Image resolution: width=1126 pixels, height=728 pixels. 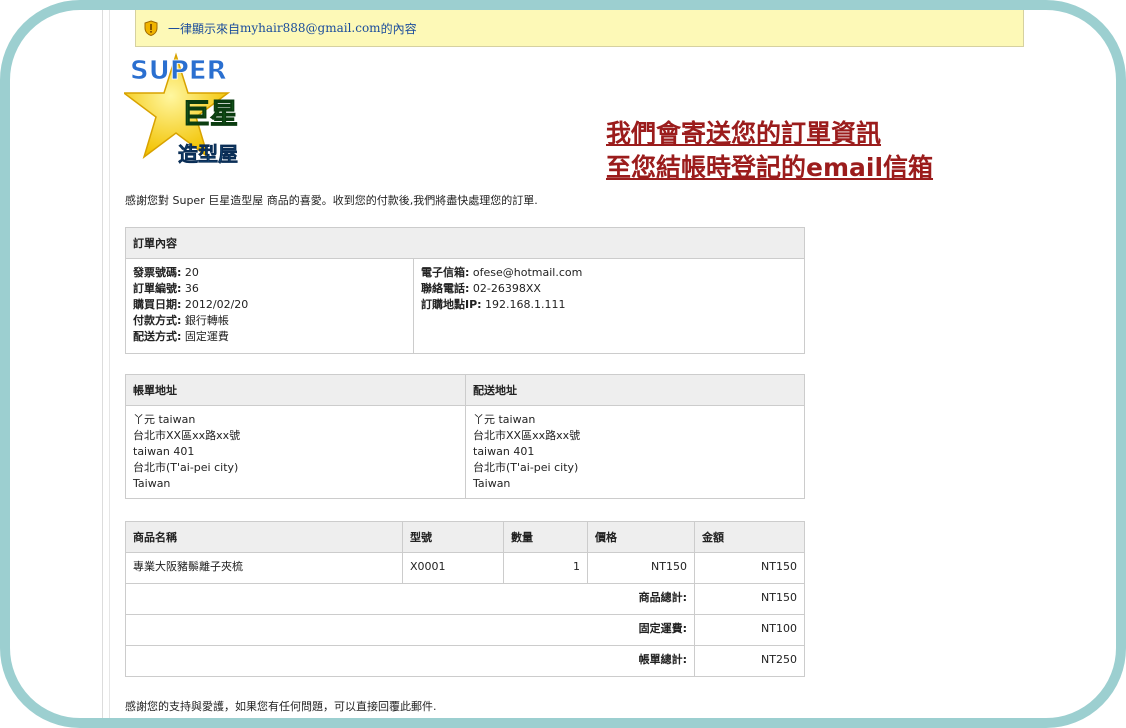 What do you see at coordinates (770, 167) in the screenshot?
I see `promo-line-2: 至您結帳時登記的email信箱` at bounding box center [770, 167].